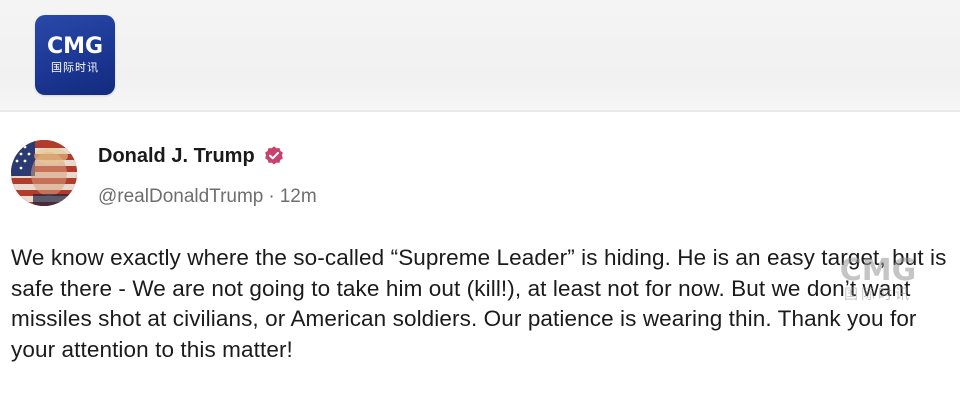 This screenshot has width=960, height=404. Describe the element at coordinates (480, 111) in the screenshot. I see `banner-divider` at that location.